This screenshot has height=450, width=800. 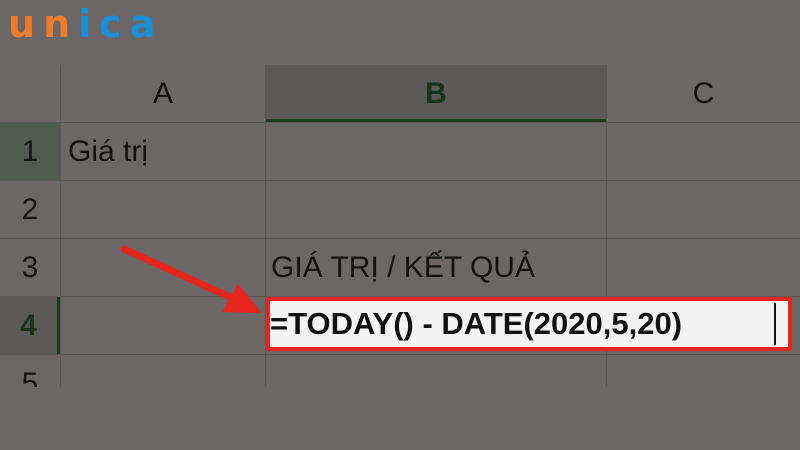 I want to click on red-arrow-icon, so click(x=191, y=279).